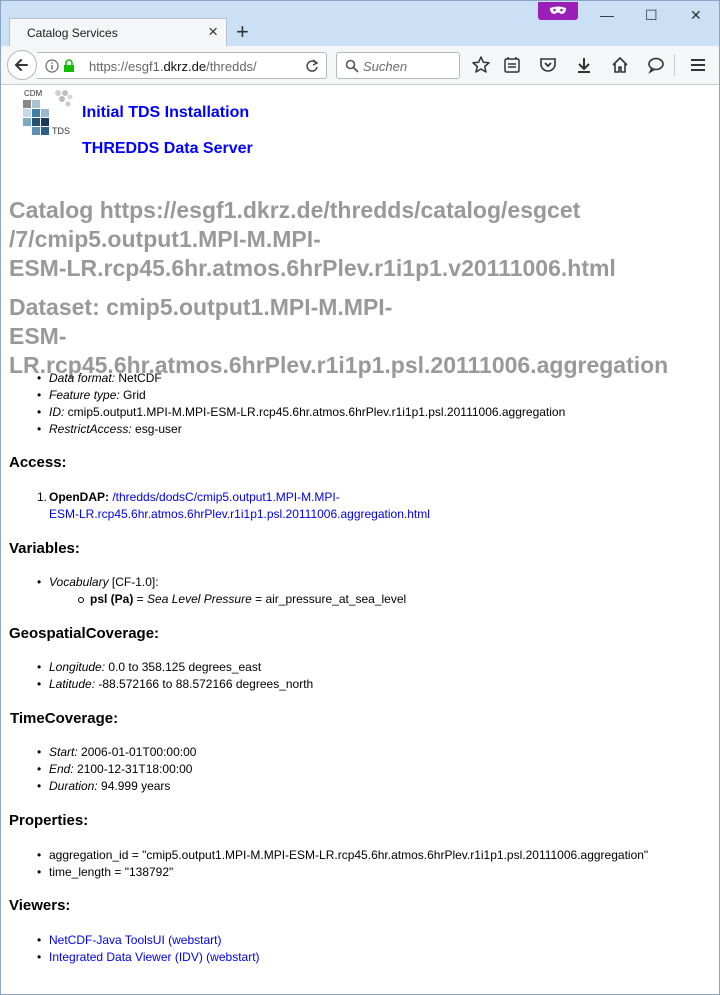  I want to click on close-tab-icon: ×, so click(213, 32).